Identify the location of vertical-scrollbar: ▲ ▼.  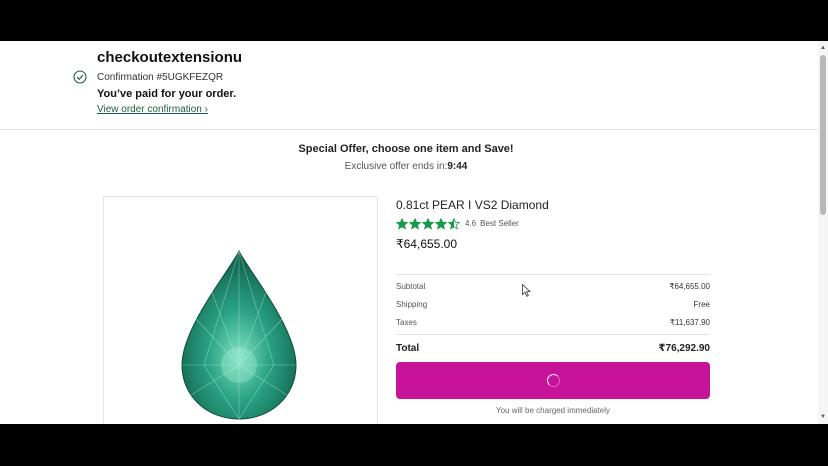
(823, 232).